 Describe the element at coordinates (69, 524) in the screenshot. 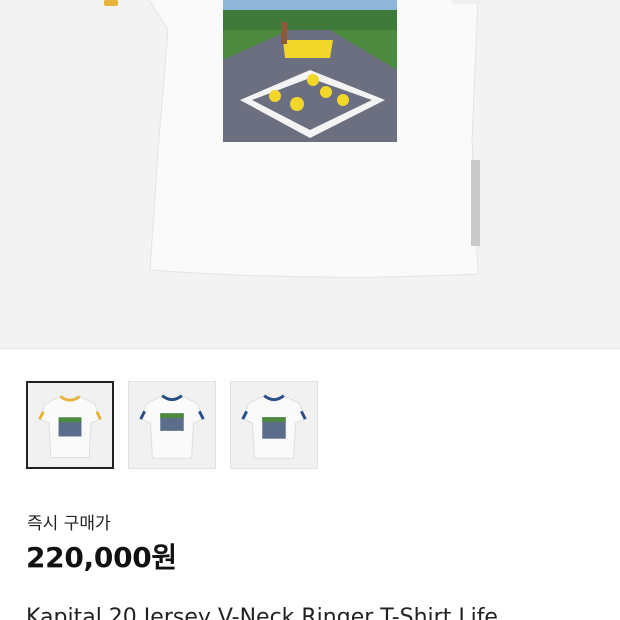

I see `price-label: 즉시 구매가` at that location.